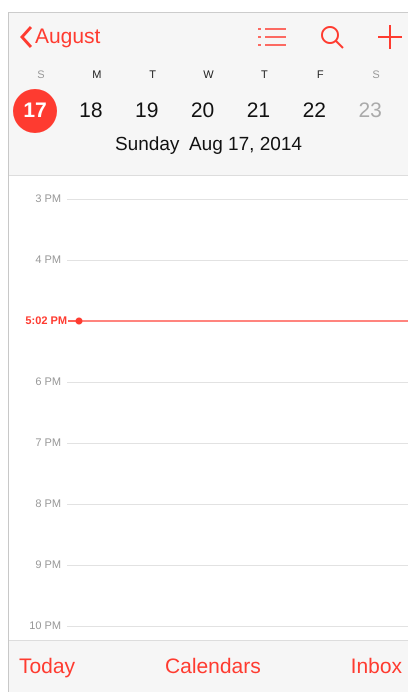  Describe the element at coordinates (390, 37) in the screenshot. I see `add-icon` at that location.